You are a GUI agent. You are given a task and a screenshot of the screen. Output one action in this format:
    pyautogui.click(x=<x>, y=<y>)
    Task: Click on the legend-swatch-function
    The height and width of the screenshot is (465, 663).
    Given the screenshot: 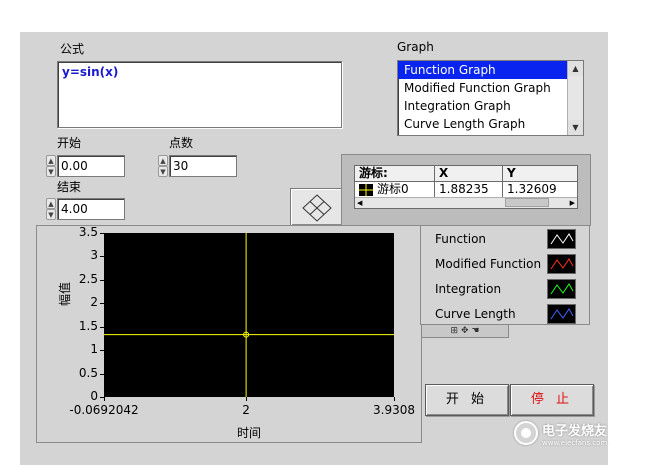 What is the action you would take?
    pyautogui.click(x=561, y=239)
    